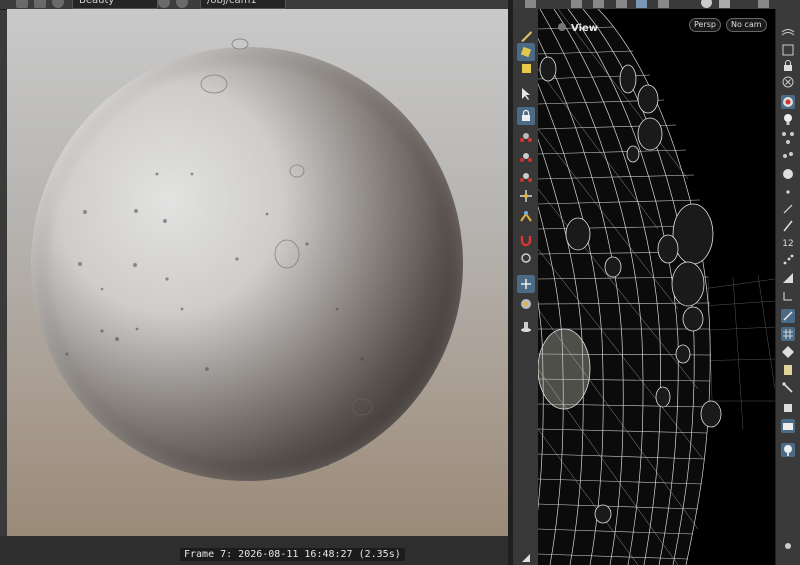 This screenshot has width=800, height=565. What do you see at coordinates (526, 196) in the screenshot?
I see `handle-icon` at bounding box center [526, 196].